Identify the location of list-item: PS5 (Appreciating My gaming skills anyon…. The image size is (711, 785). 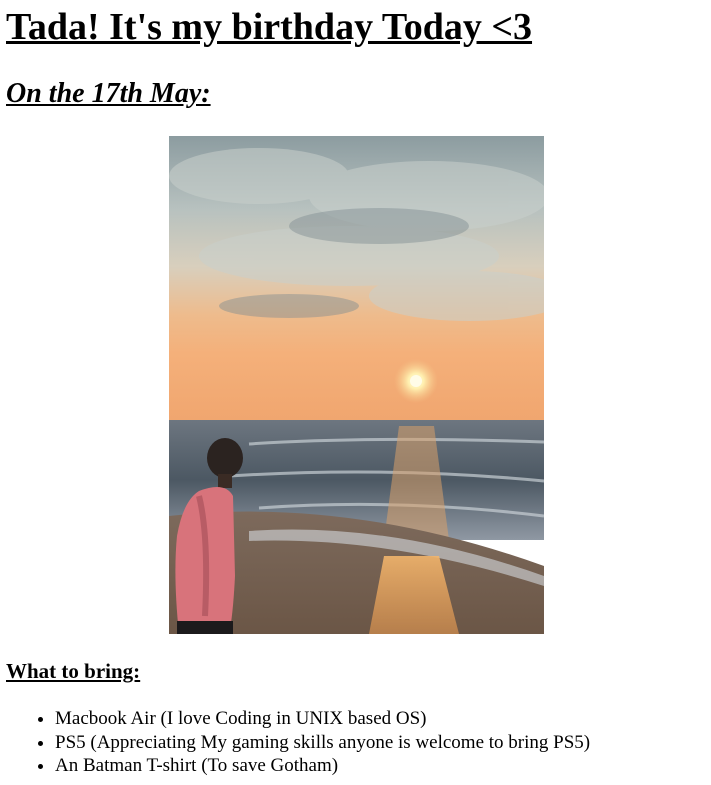
(322, 743).